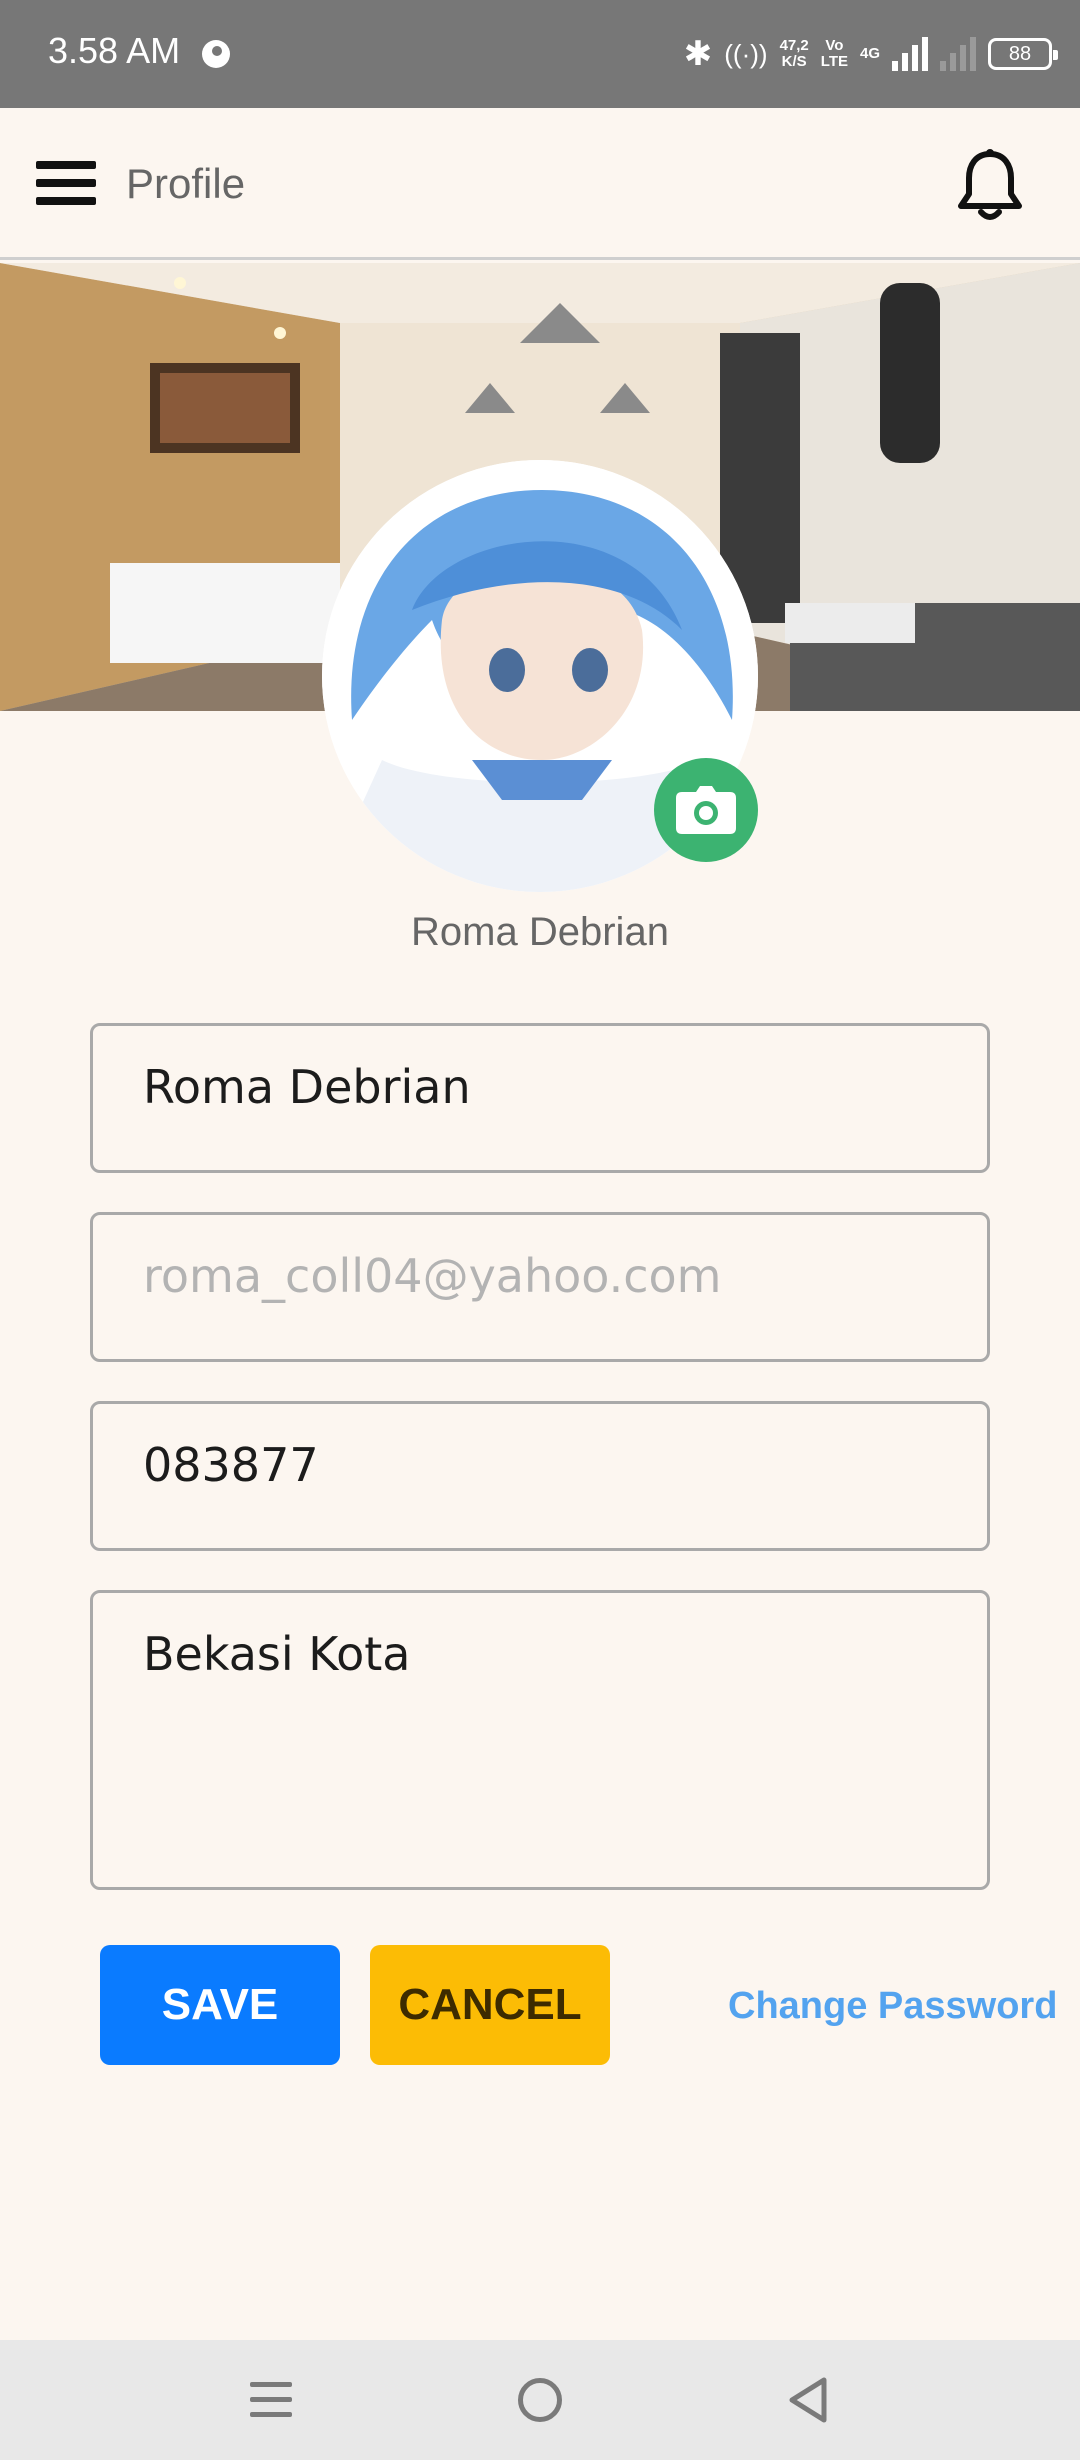 This screenshot has width=1080, height=2460. I want to click on sync-icon, so click(216, 54).